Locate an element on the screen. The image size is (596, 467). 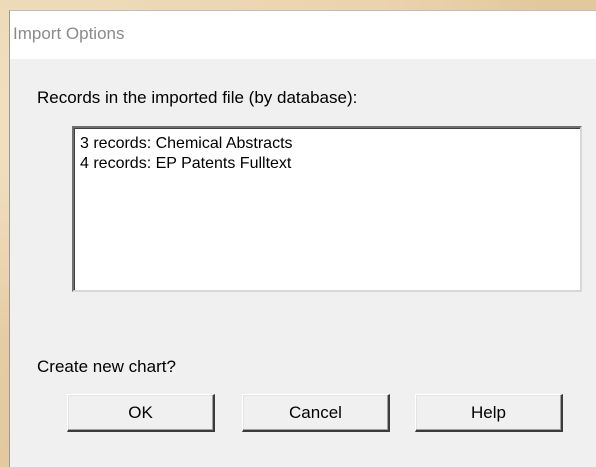
list-item: 4 records: EP Patents Fulltext is located at coordinates (330, 164).